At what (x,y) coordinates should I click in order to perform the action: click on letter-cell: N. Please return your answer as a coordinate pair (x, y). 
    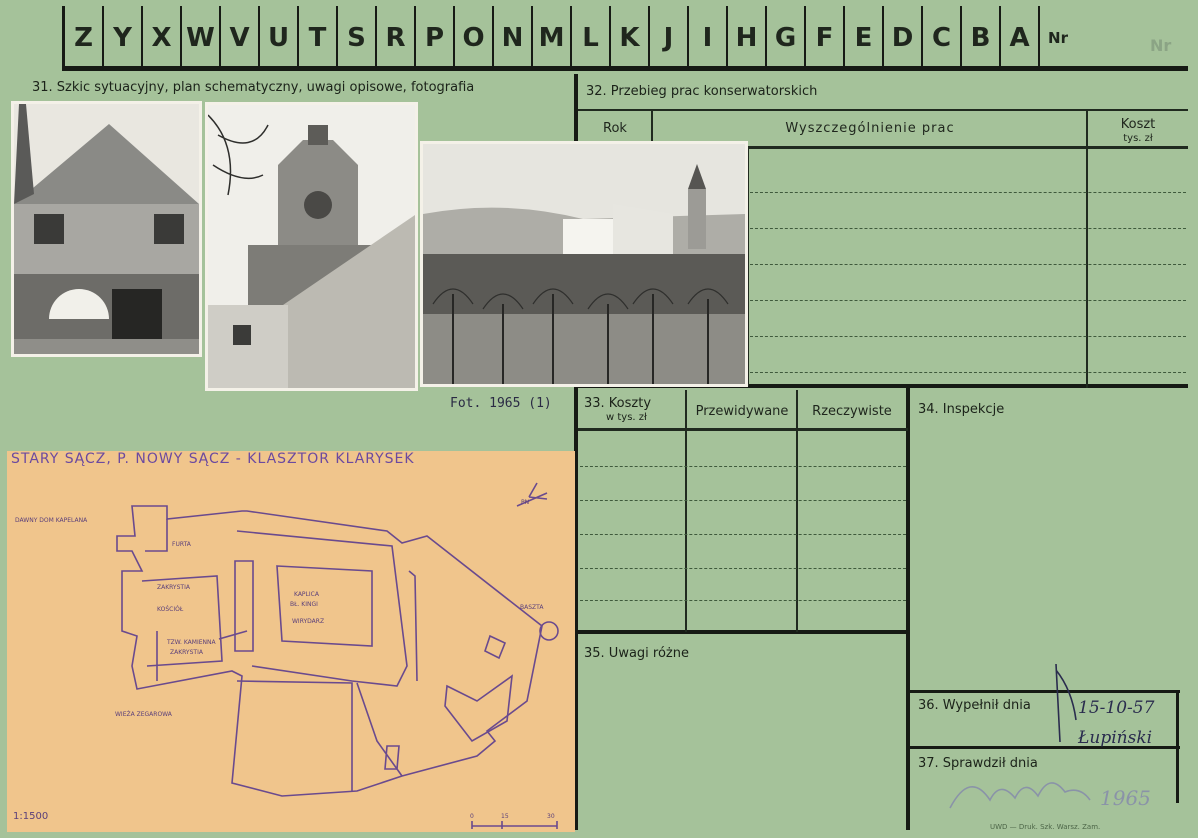
    Looking at the image, I should click on (513, 36).